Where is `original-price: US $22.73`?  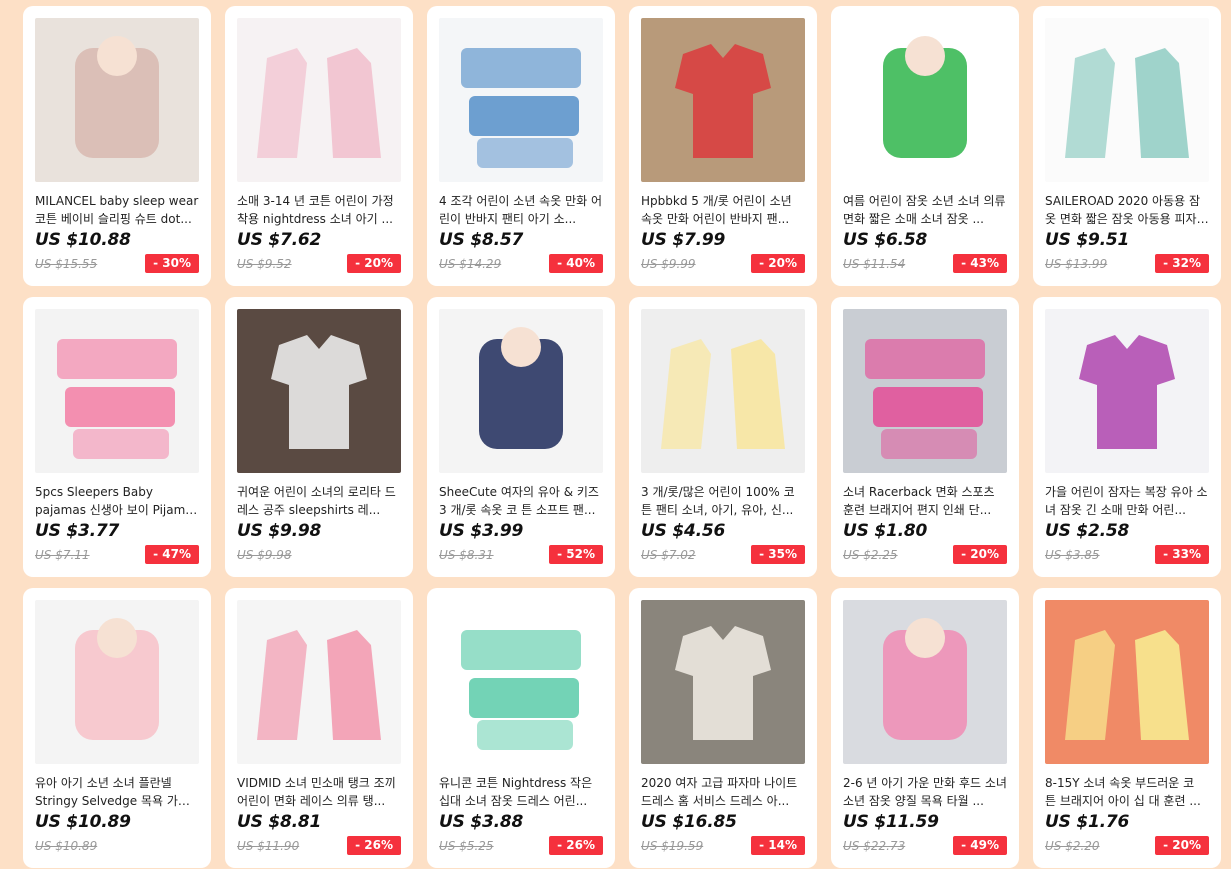
original-price: US $22.73 is located at coordinates (874, 846).